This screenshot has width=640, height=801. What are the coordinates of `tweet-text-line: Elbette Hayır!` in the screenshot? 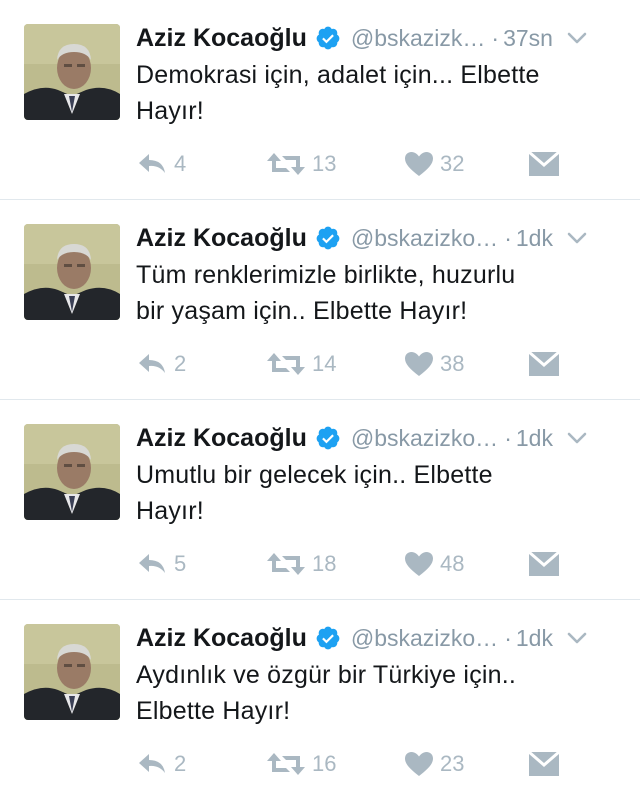 It's located at (213, 711).